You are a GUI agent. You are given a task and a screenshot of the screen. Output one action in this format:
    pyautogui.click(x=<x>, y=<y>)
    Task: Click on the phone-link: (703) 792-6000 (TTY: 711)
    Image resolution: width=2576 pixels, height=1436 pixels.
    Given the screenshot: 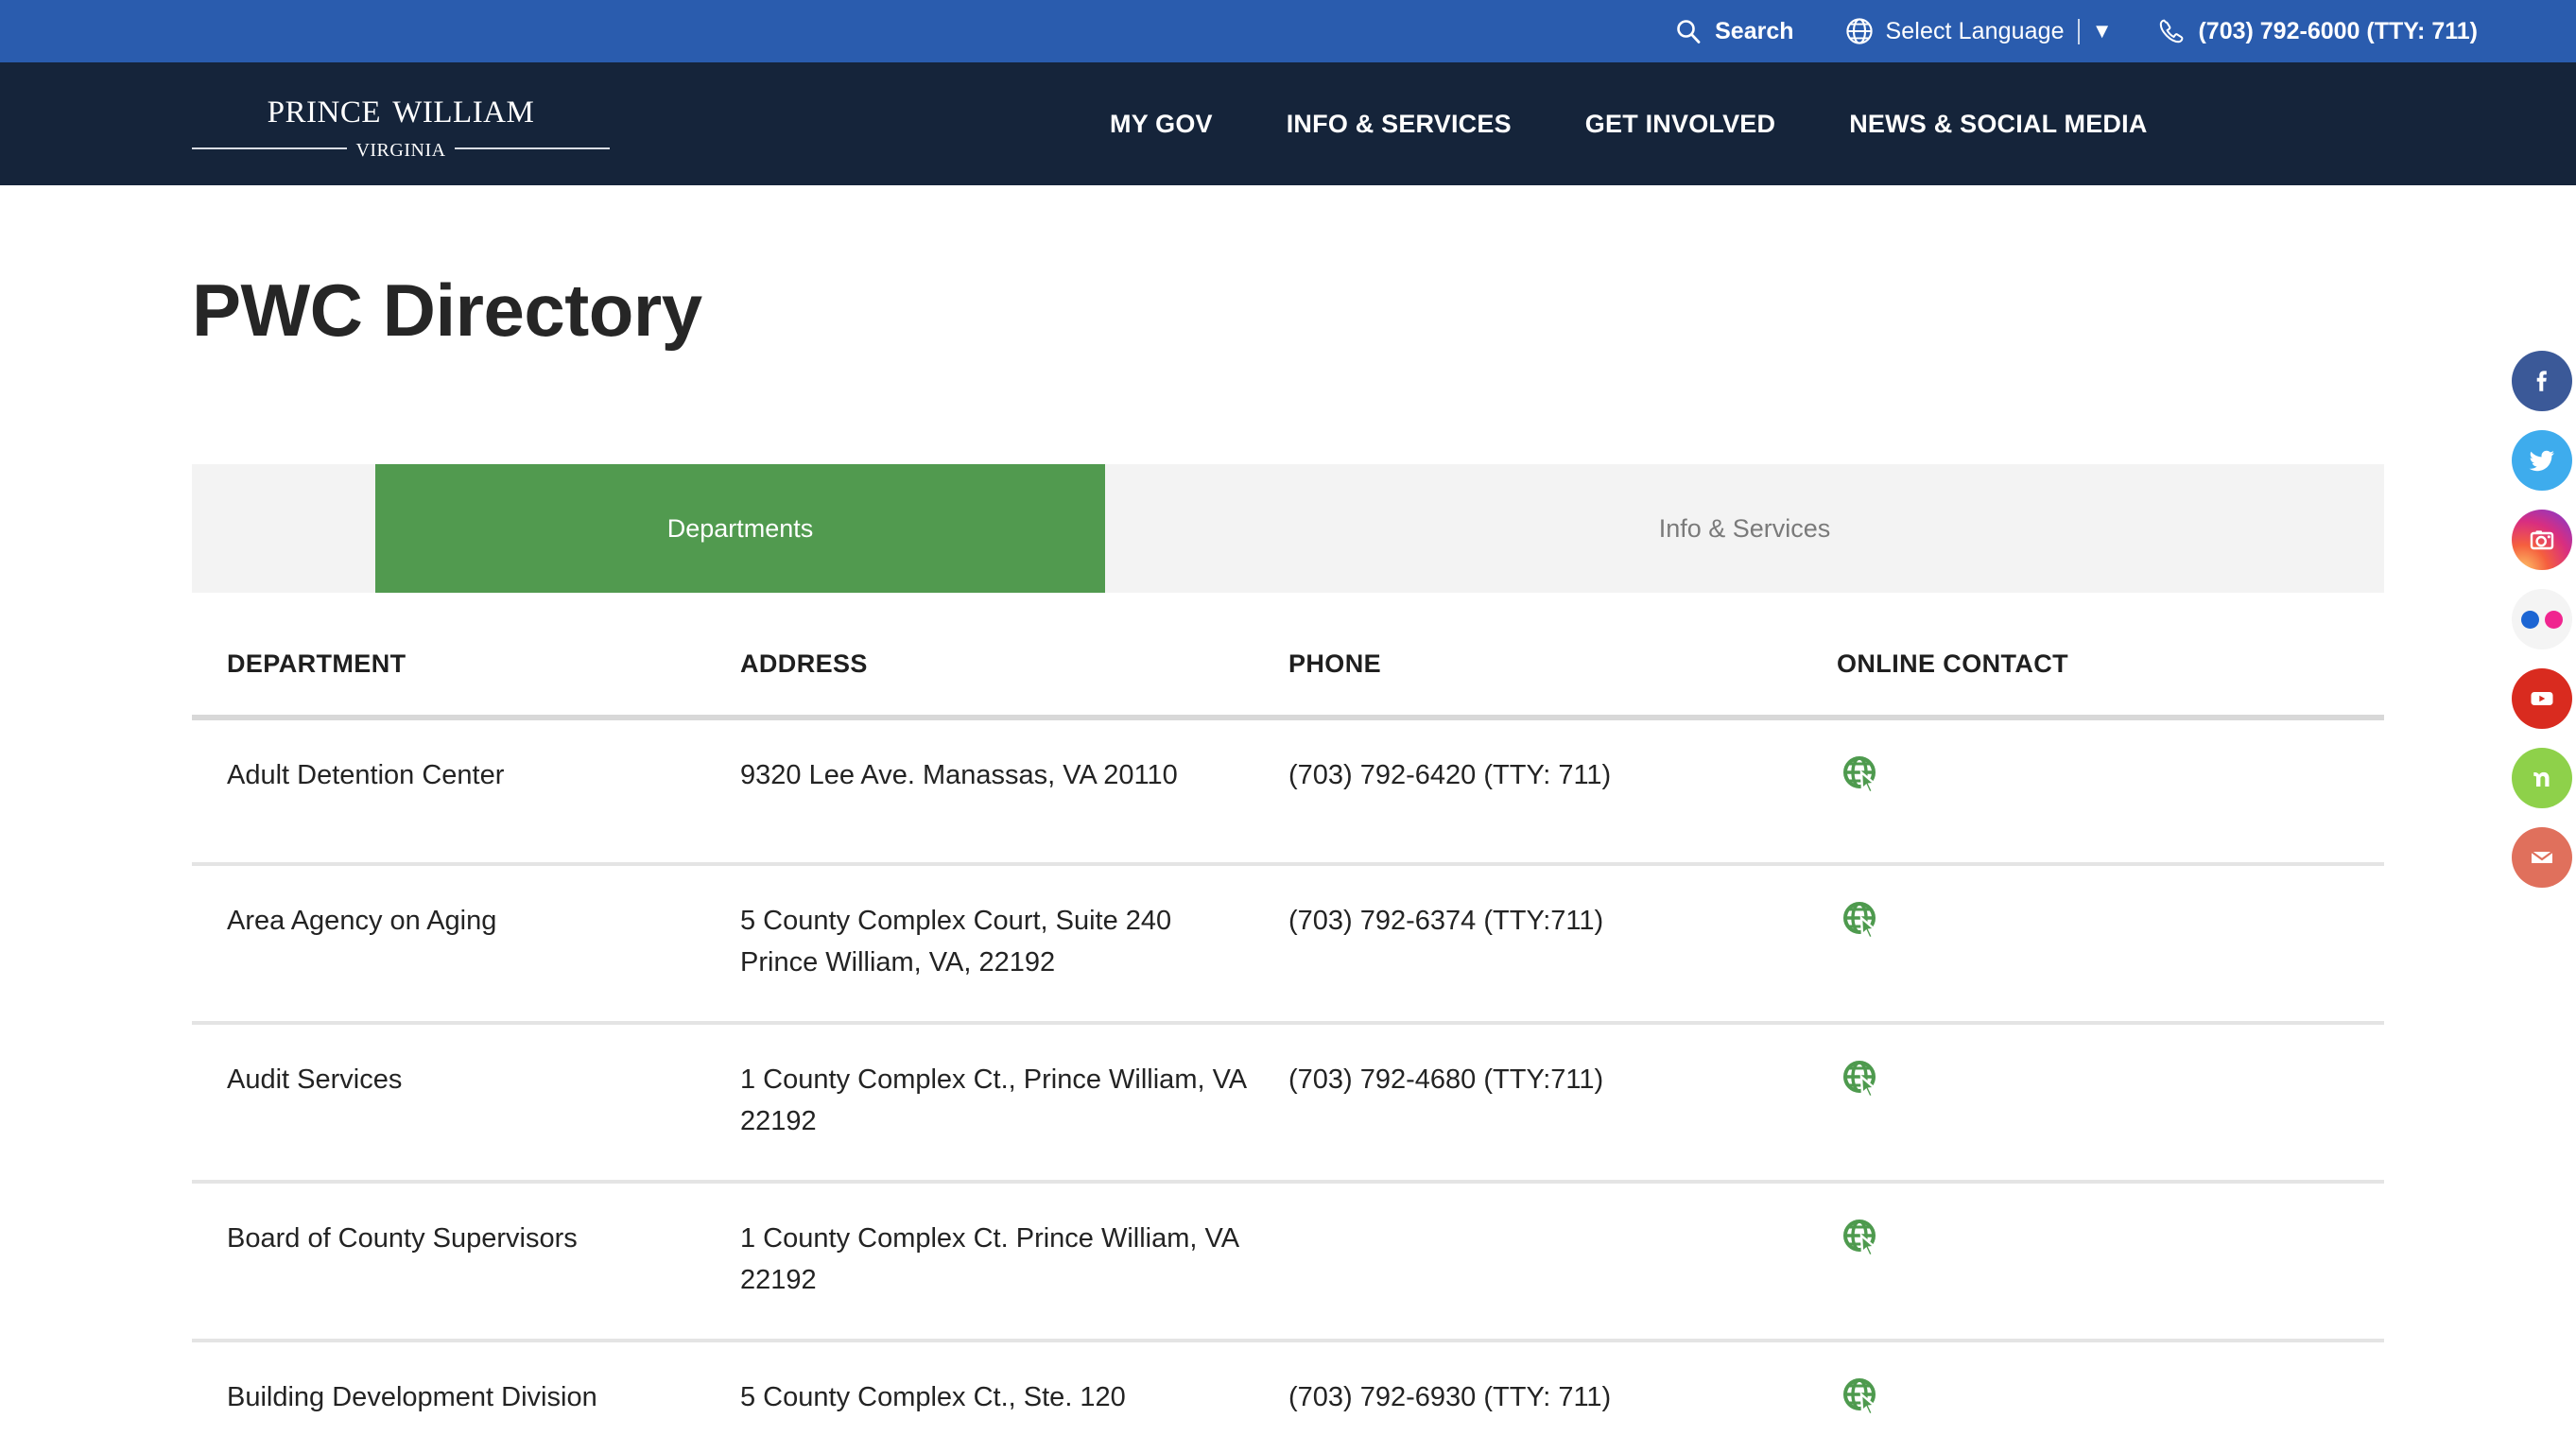 What is the action you would take?
    pyautogui.click(x=2317, y=31)
    